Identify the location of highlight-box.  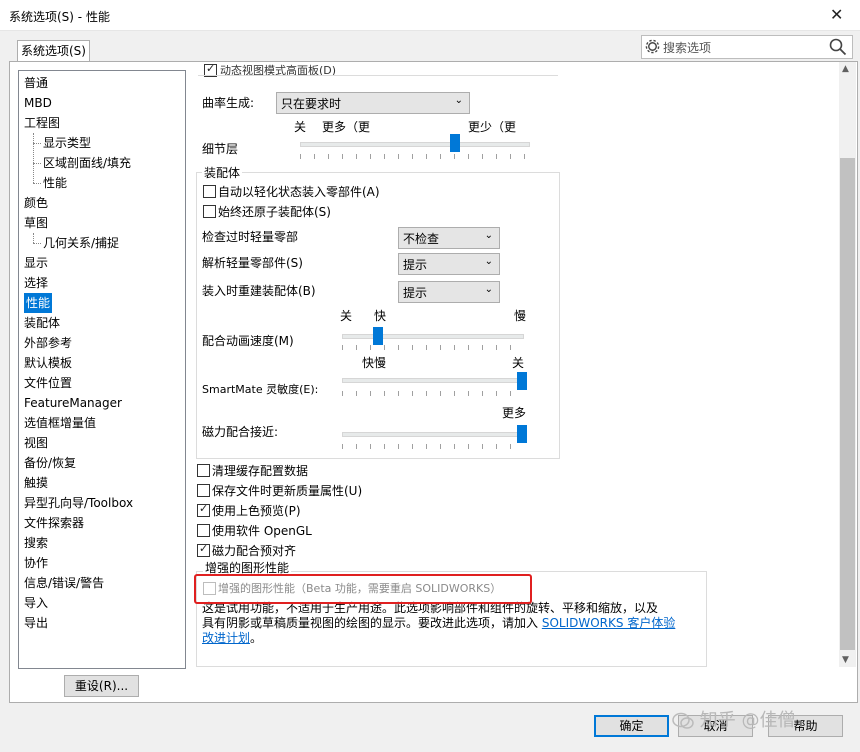
(363, 589).